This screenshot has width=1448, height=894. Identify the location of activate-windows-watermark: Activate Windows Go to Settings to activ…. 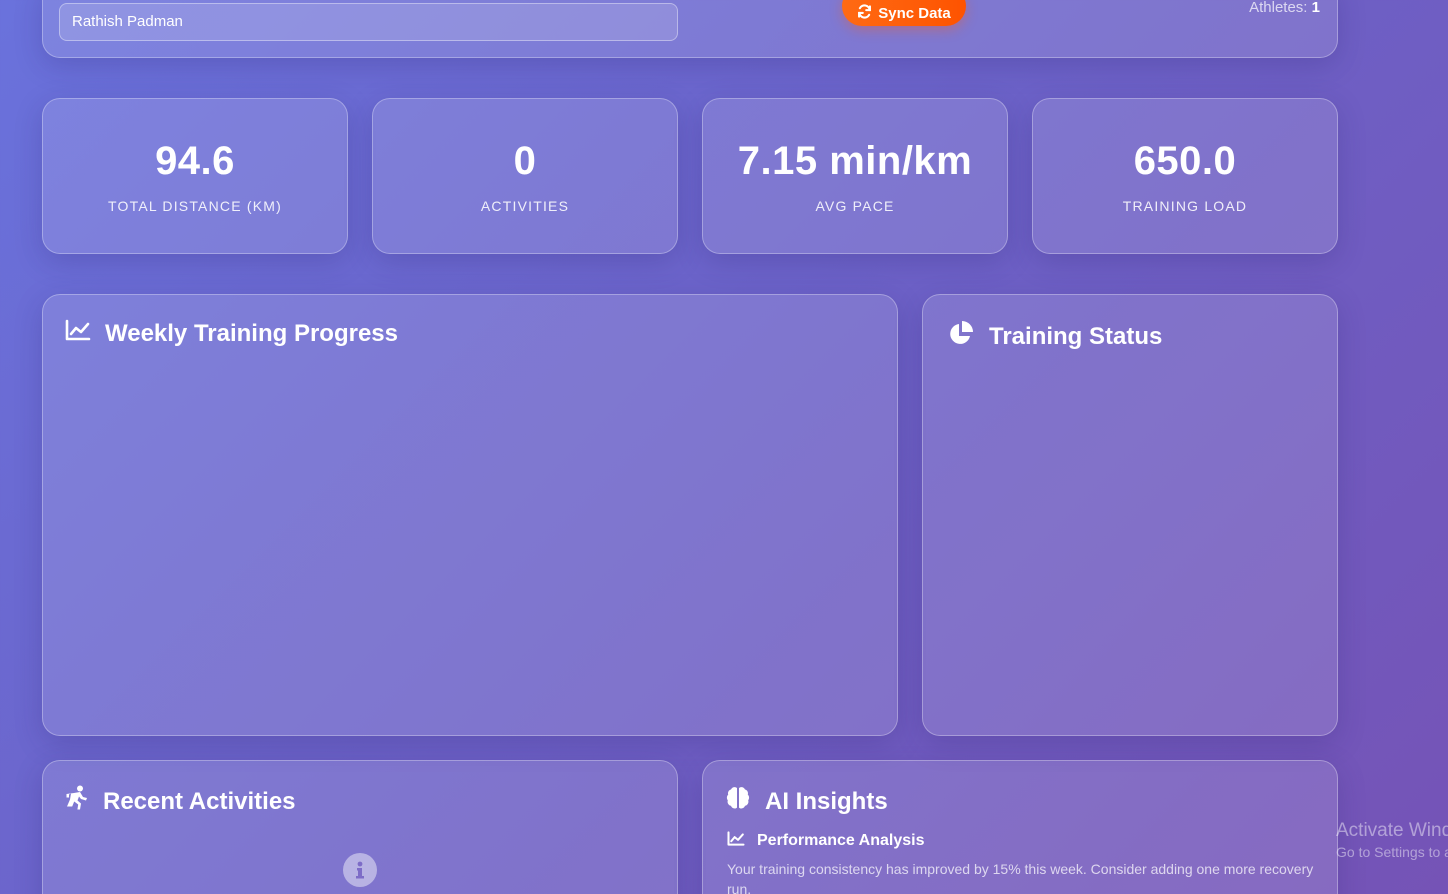
(1392, 840).